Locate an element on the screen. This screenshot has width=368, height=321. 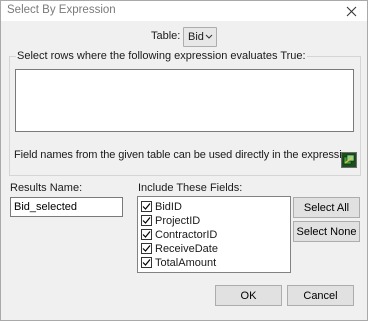
results-name-input is located at coordinates (66, 207).